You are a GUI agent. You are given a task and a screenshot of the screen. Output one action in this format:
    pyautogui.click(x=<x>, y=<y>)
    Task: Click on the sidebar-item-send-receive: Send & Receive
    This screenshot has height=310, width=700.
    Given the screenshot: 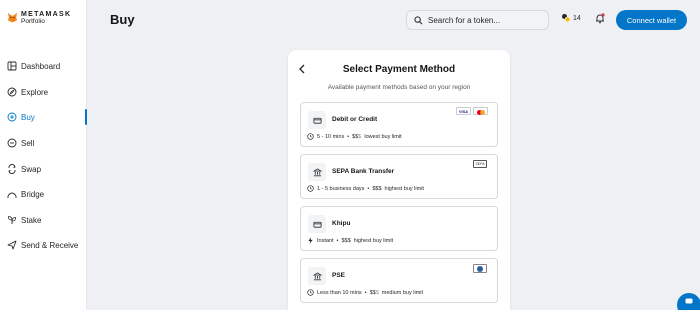 What is the action you would take?
    pyautogui.click(x=43, y=245)
    